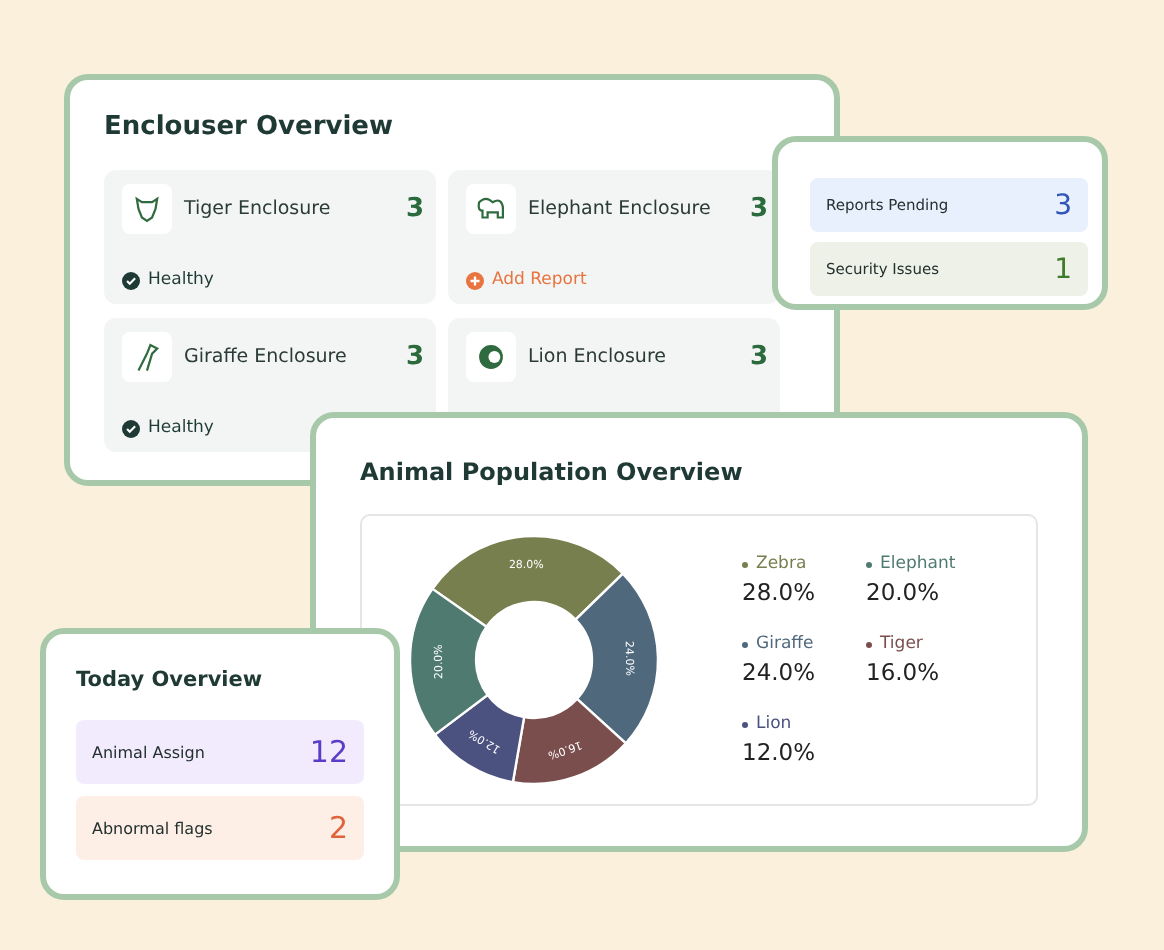 The image size is (1164, 950). I want to click on overview-count: 2, so click(338, 828).